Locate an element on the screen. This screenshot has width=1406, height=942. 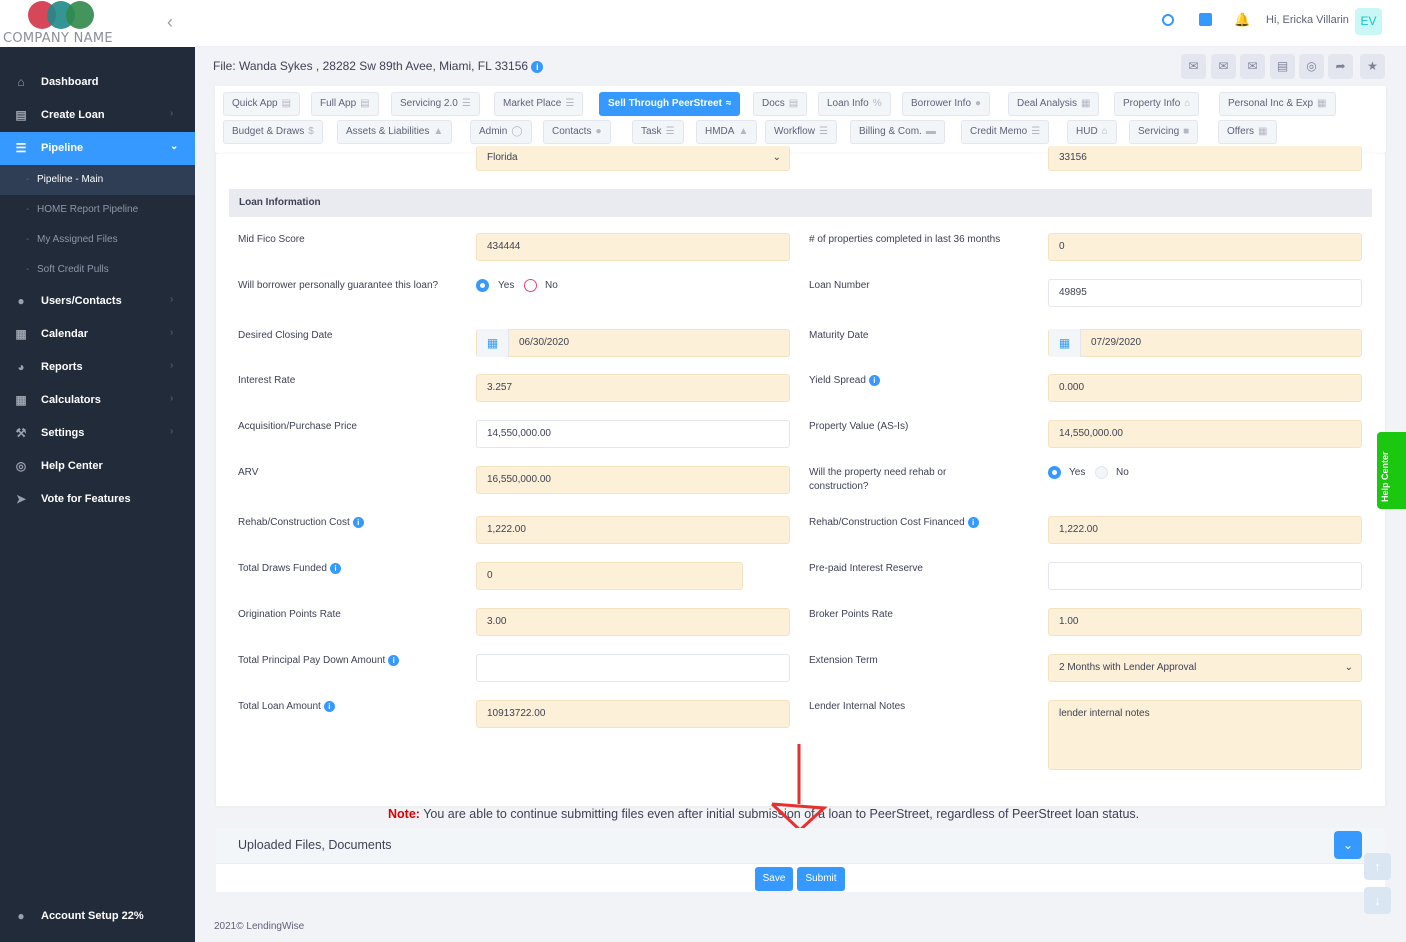
extension-term-select: 2 Months with Lender Approval ⌄ is located at coordinates (1205, 668).